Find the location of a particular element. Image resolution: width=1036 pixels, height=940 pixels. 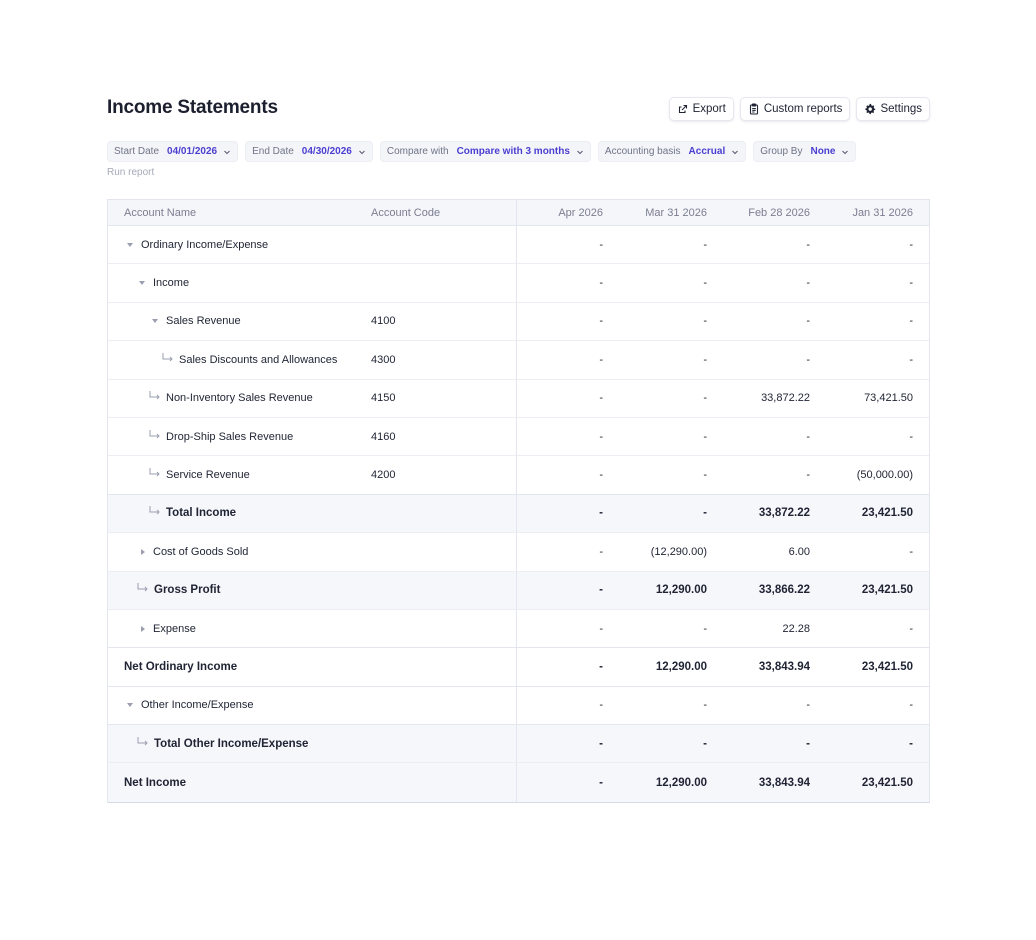

account-name-cell: Drop-Ship Sales Revenue is located at coordinates (208, 436).